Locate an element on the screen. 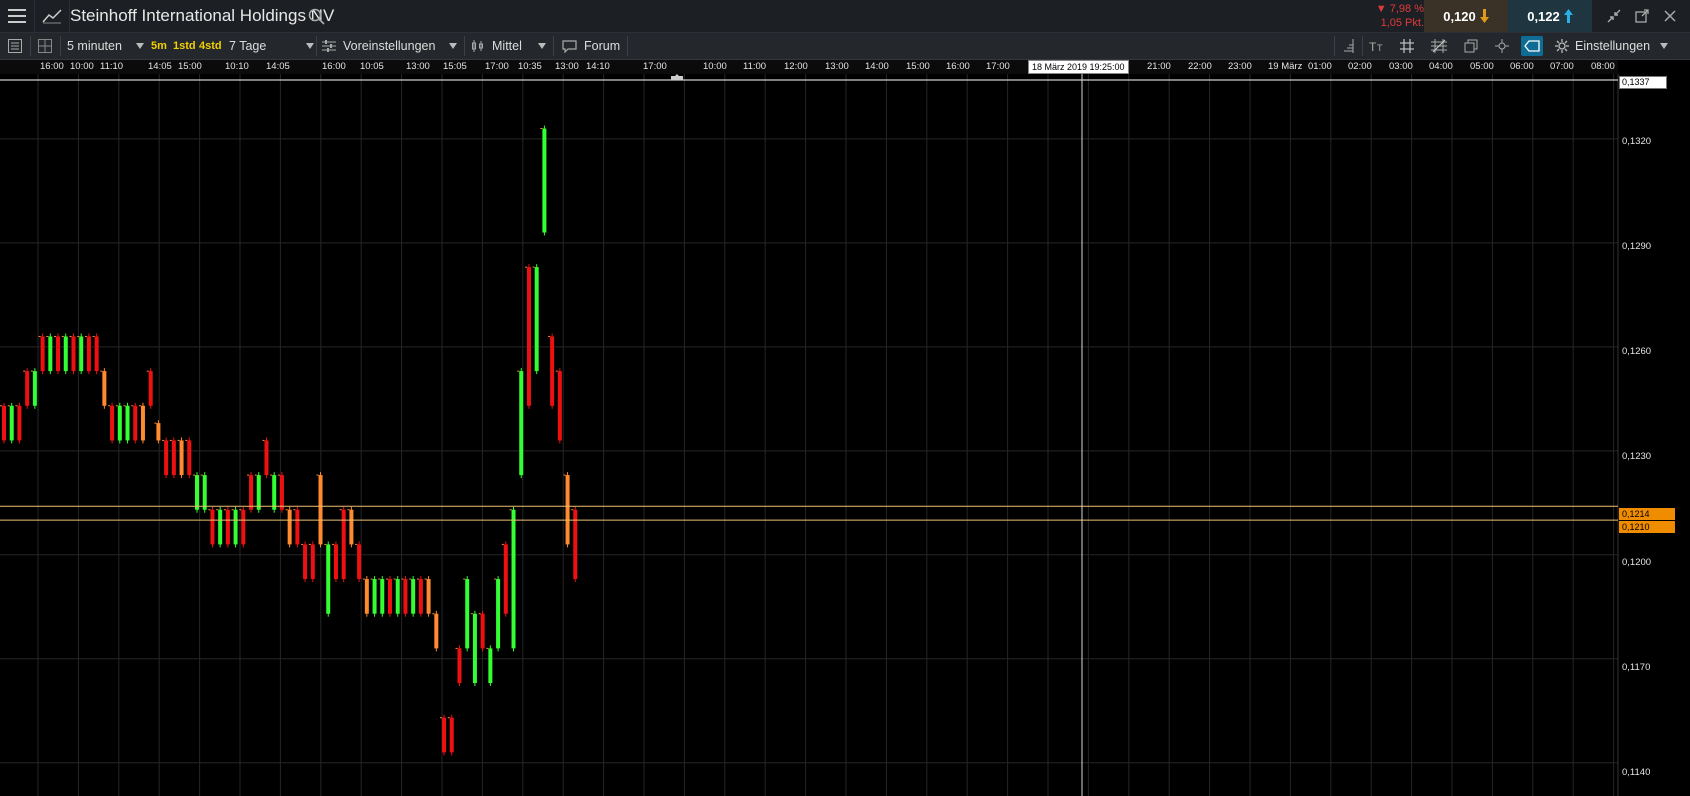  time-tick: 23:00 is located at coordinates (1240, 66).